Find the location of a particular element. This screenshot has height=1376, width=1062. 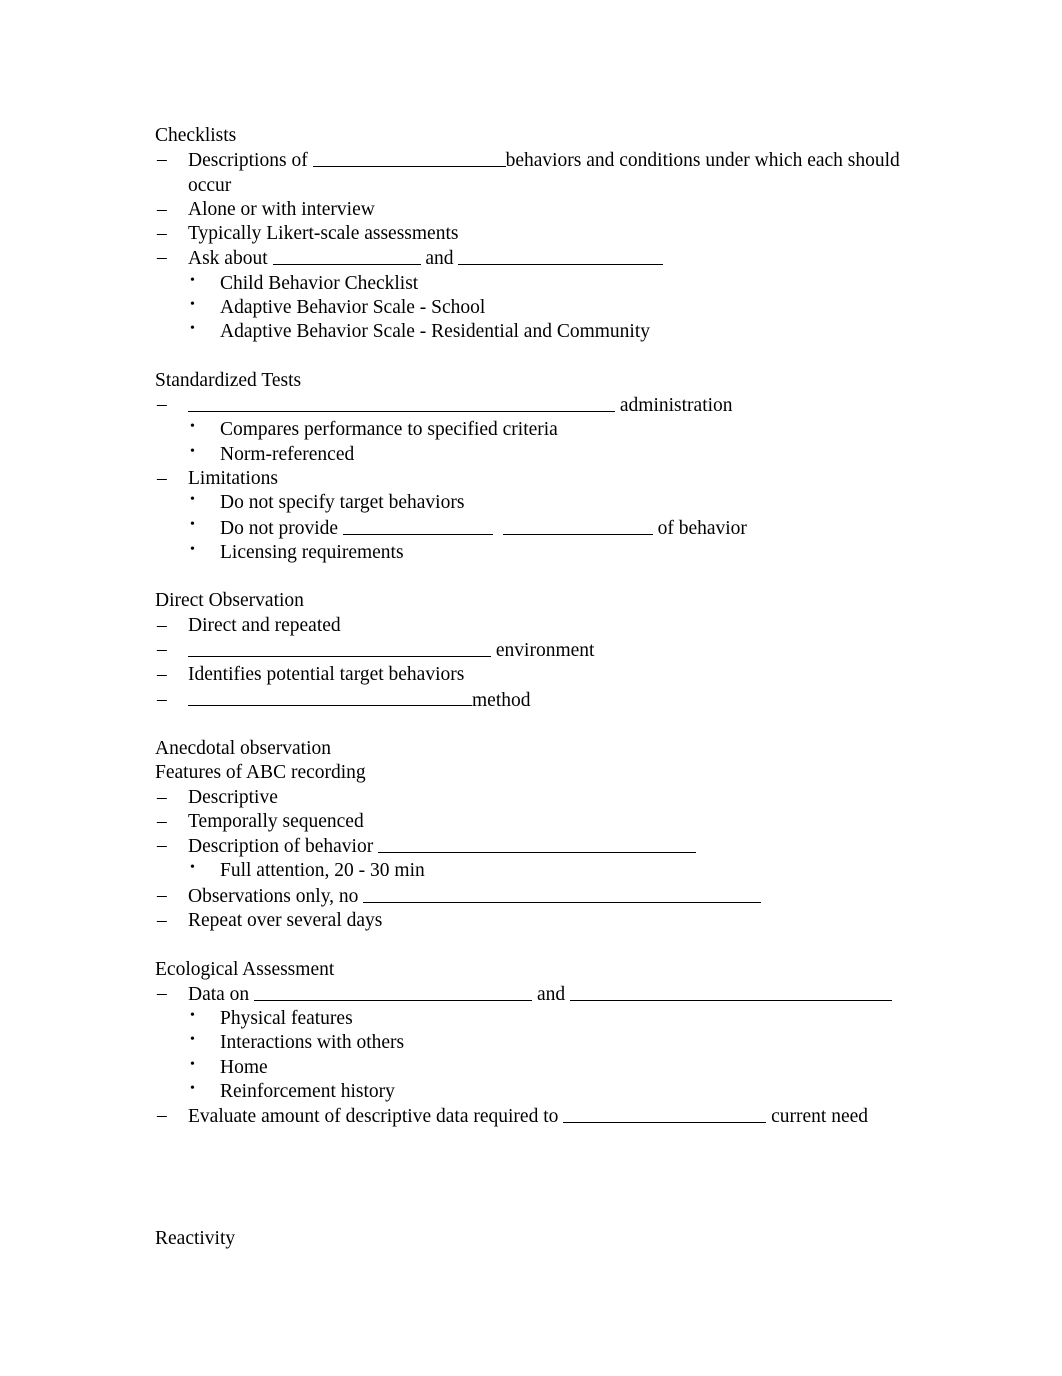

item-child-behavior-checklist: • Child Behavior Checklist is located at coordinates (540, 284).